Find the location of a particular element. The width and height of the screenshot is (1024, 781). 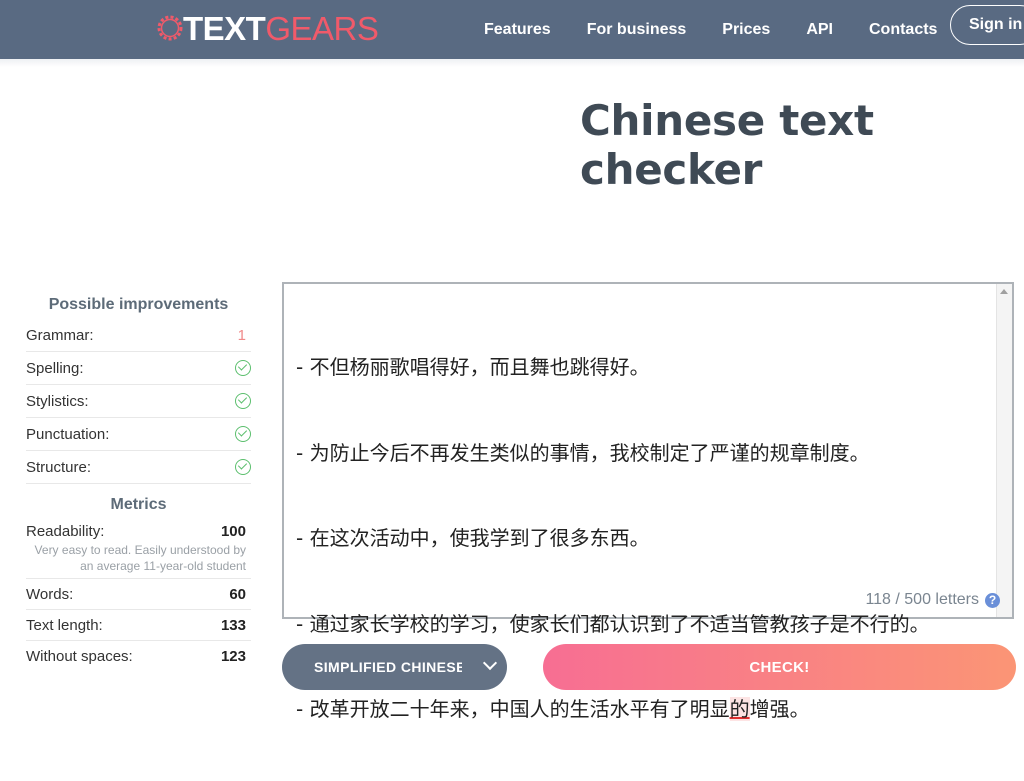

readability-label: Readability: is located at coordinates (65, 531).